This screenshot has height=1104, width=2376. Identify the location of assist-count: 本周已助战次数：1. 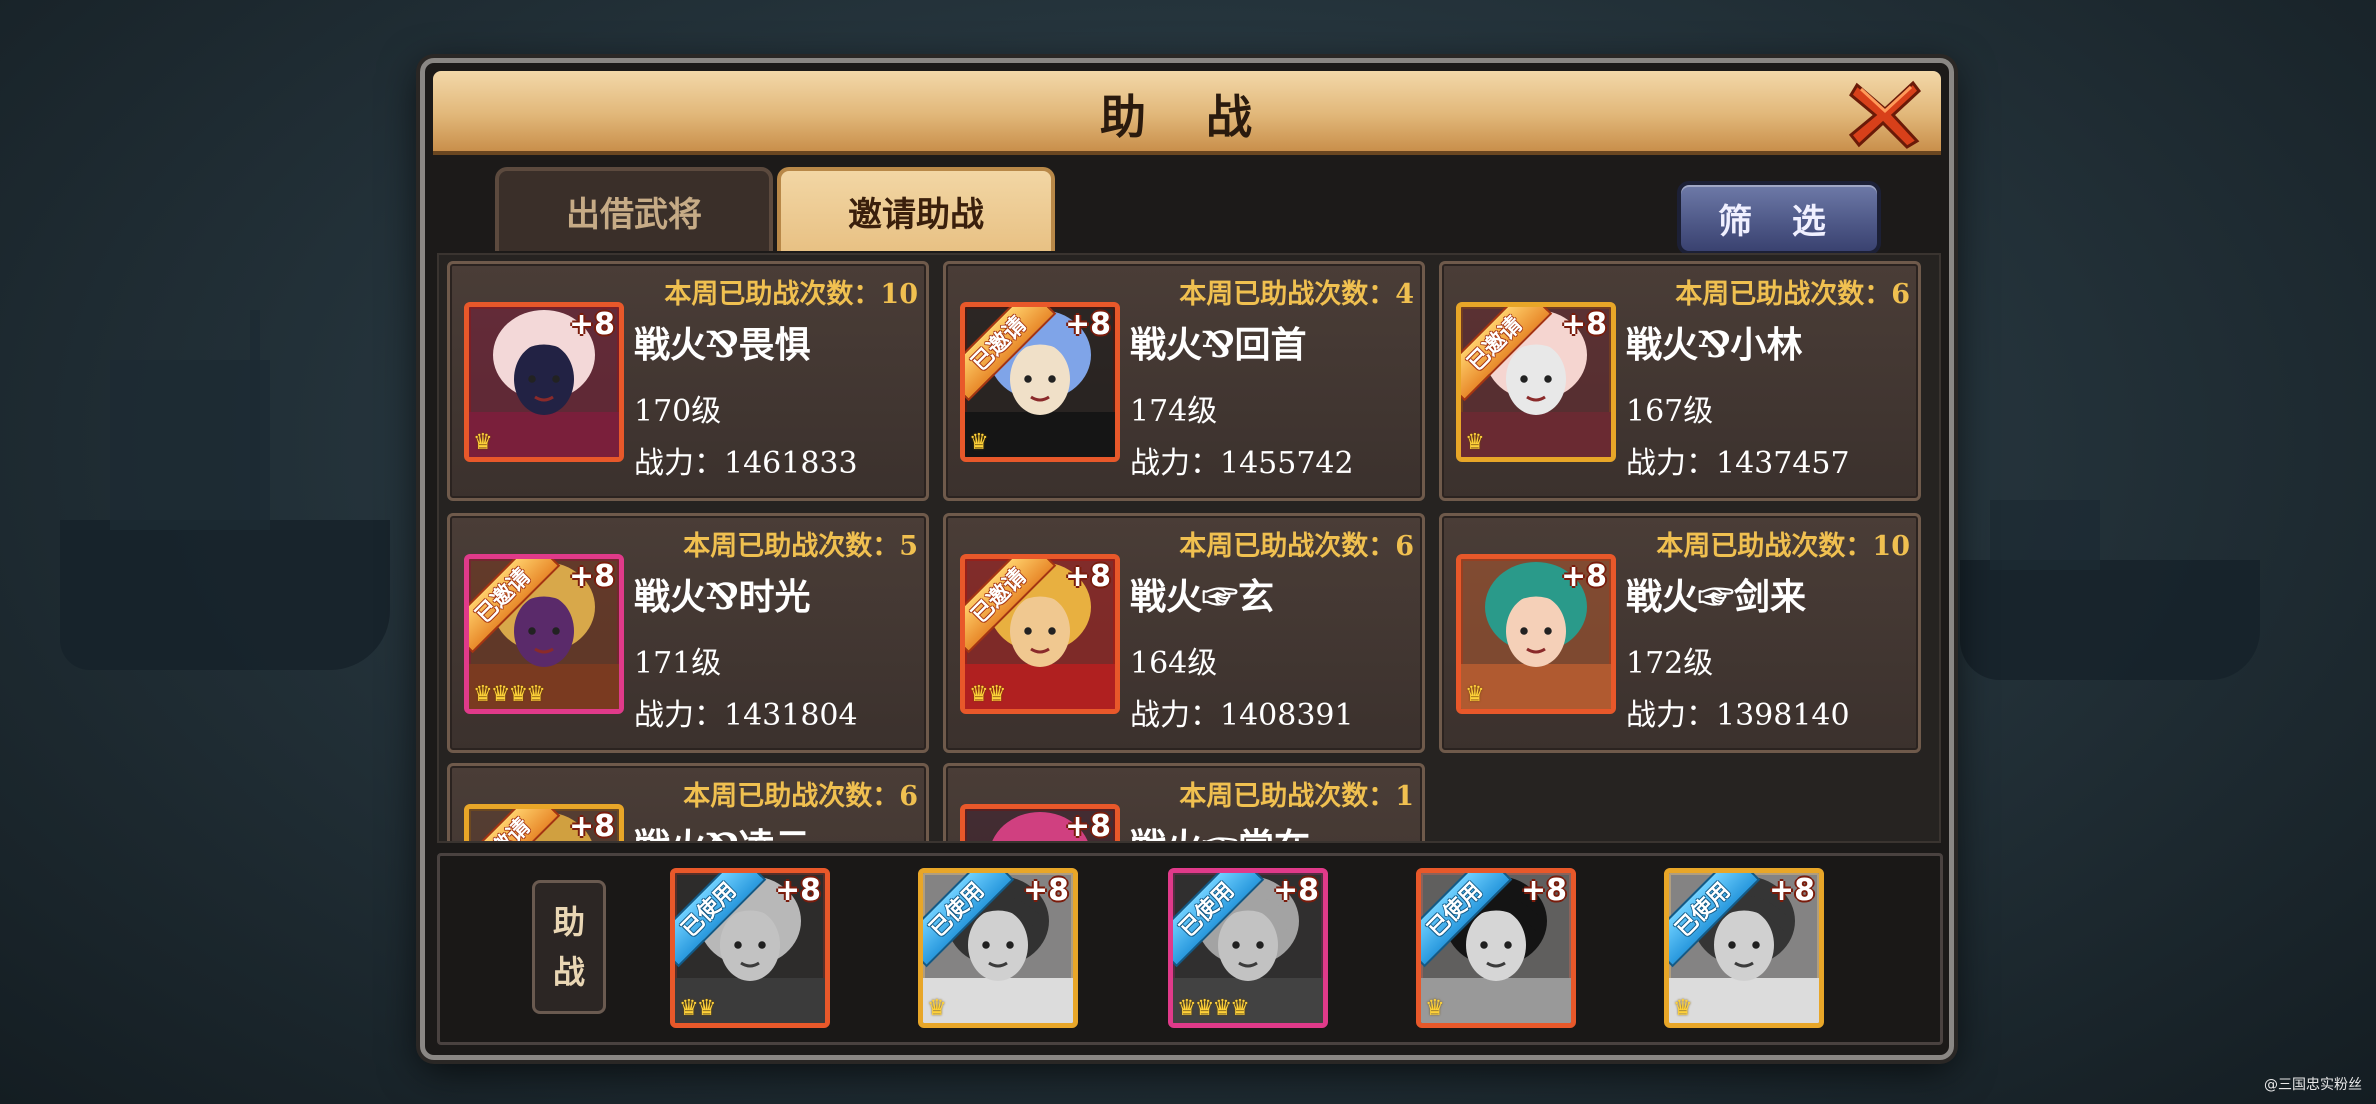
(1296, 796).